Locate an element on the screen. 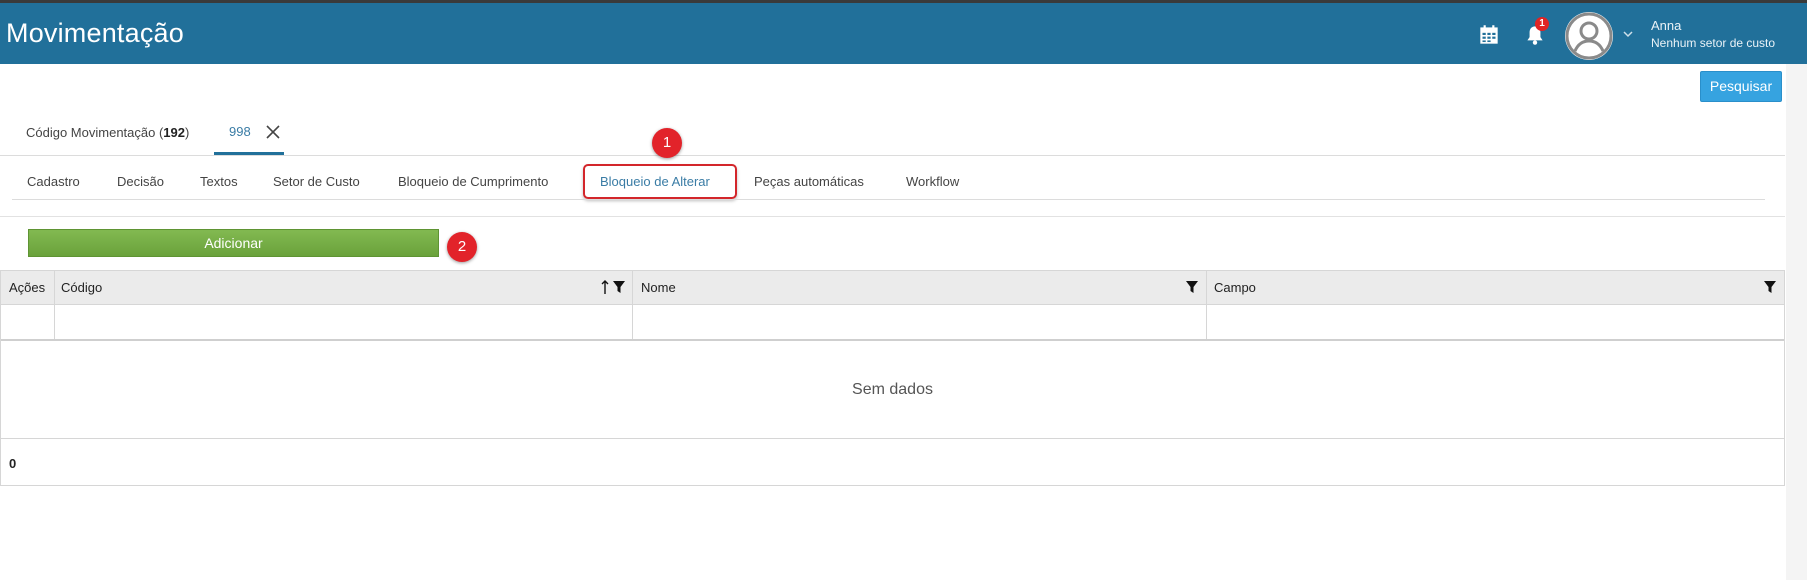 The width and height of the screenshot is (1807, 580). add-button: Adicionar is located at coordinates (233, 243).